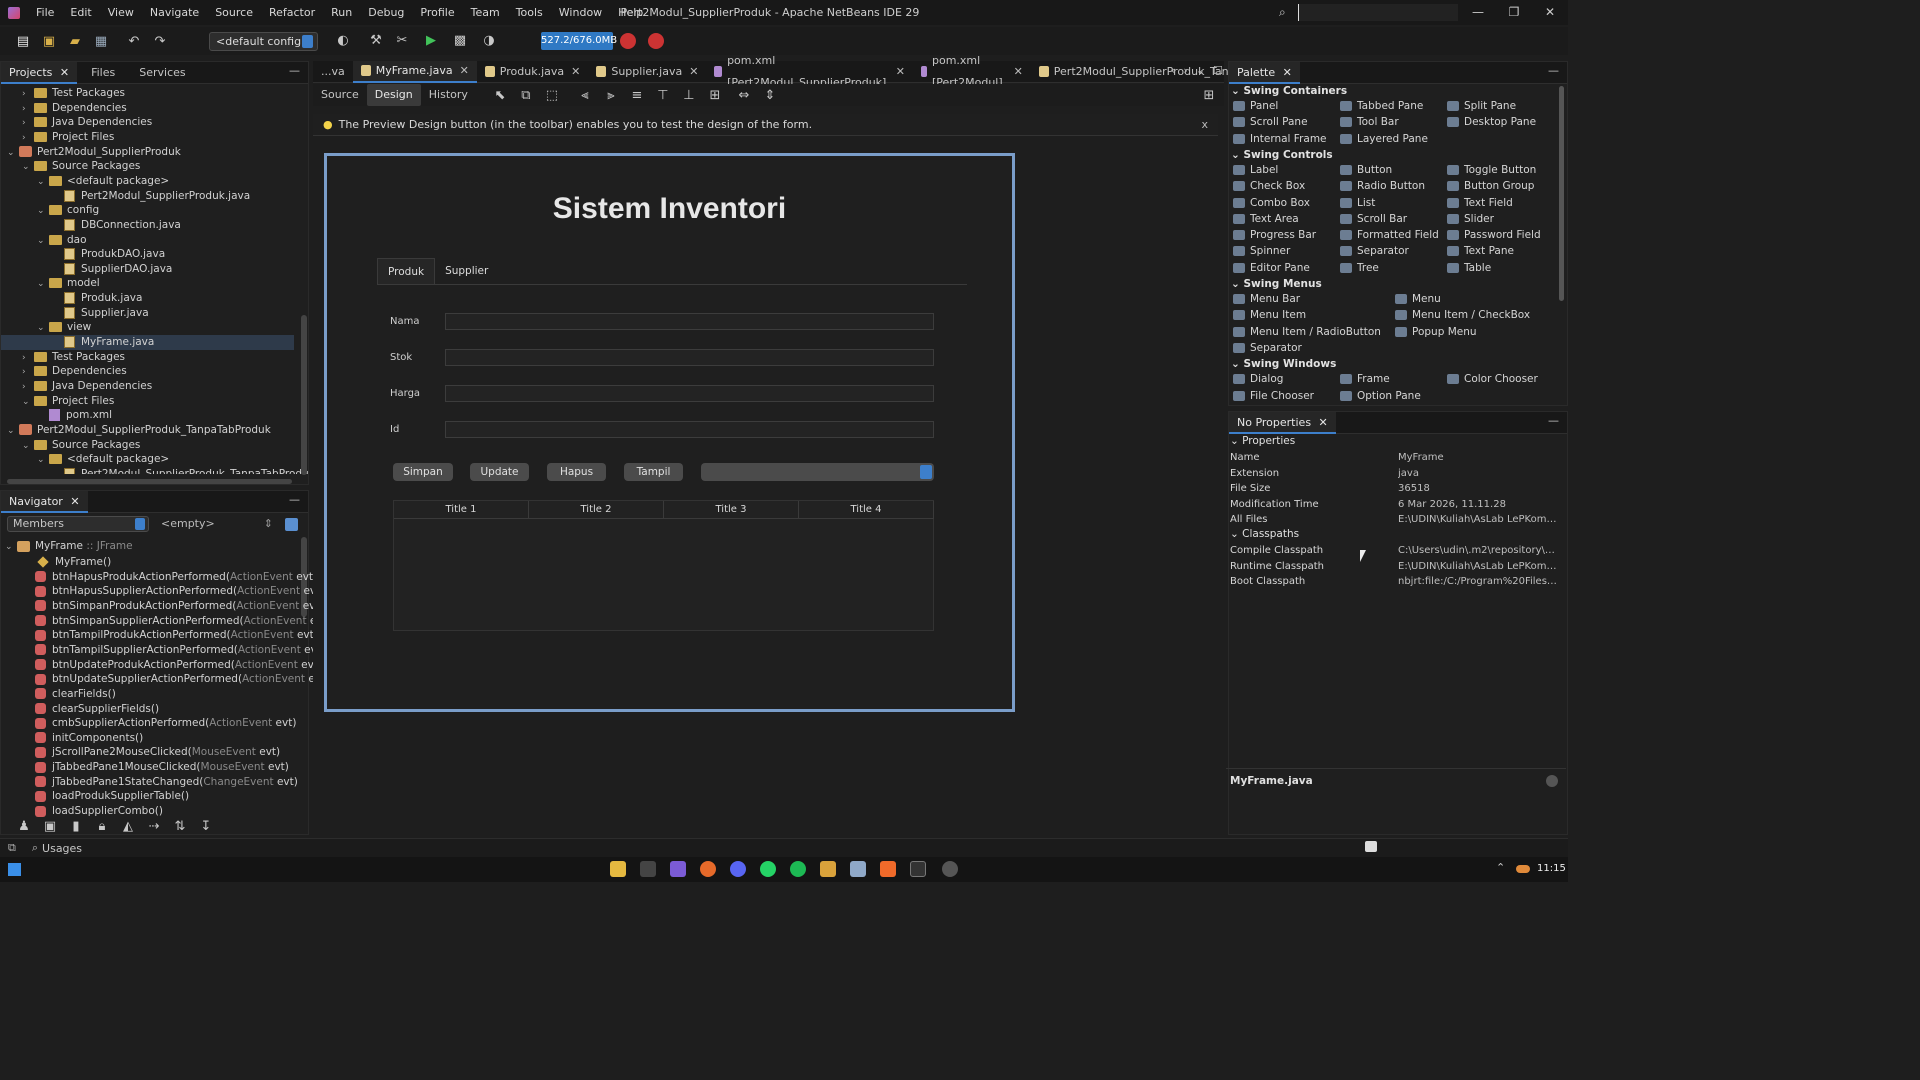 This screenshot has height=1080, width=1920. Describe the element at coordinates (1395, 488) in the screenshot. I see `property-row: File Size 36518` at that location.